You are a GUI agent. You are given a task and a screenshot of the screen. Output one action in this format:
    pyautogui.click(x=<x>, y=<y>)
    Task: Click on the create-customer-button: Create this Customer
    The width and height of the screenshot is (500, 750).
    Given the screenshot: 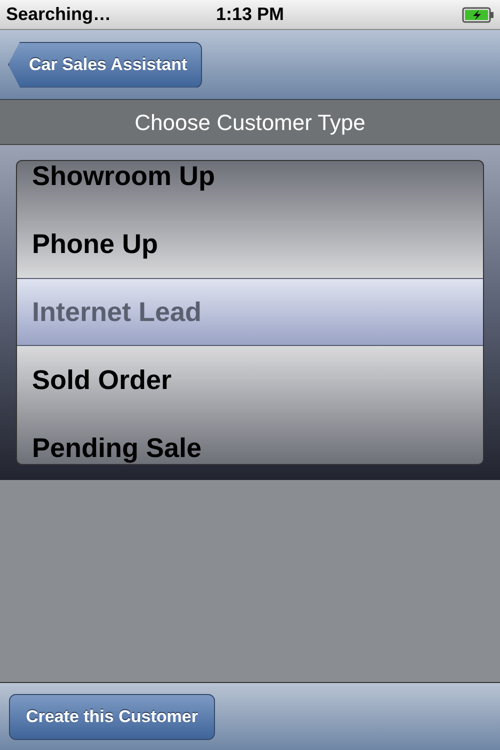 What is the action you would take?
    pyautogui.click(x=112, y=717)
    